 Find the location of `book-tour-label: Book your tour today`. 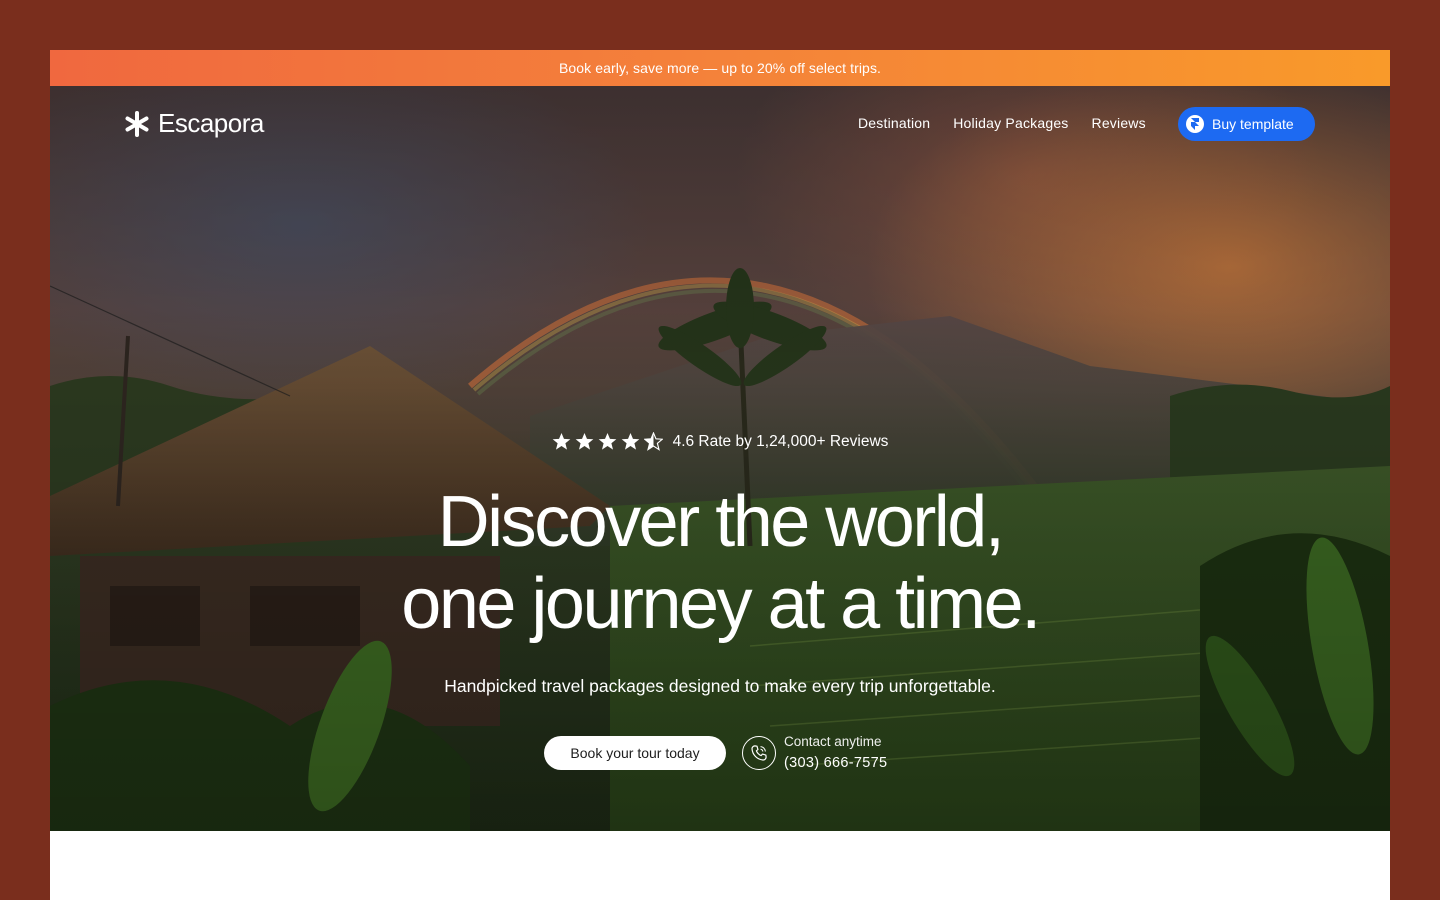

book-tour-label: Book your tour today is located at coordinates (635, 752).